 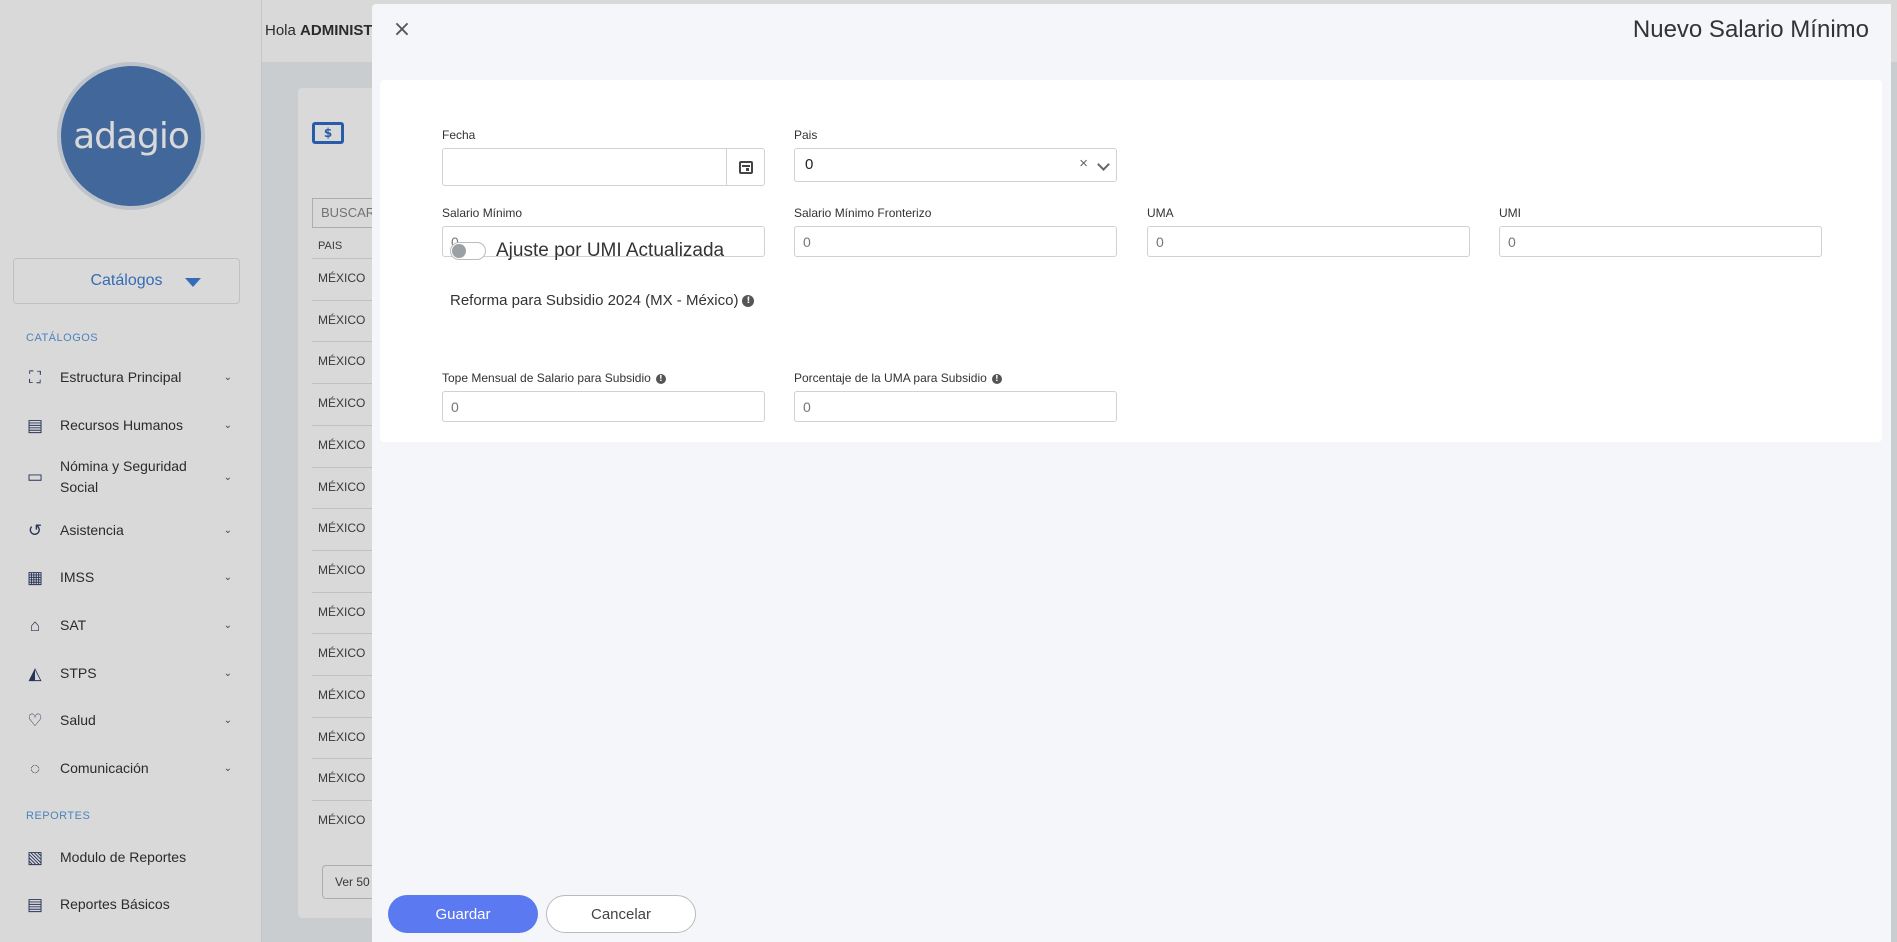 What do you see at coordinates (610, 250) in the screenshot?
I see `umi-toggle-label: Ajuste por UMI Actualizada` at bounding box center [610, 250].